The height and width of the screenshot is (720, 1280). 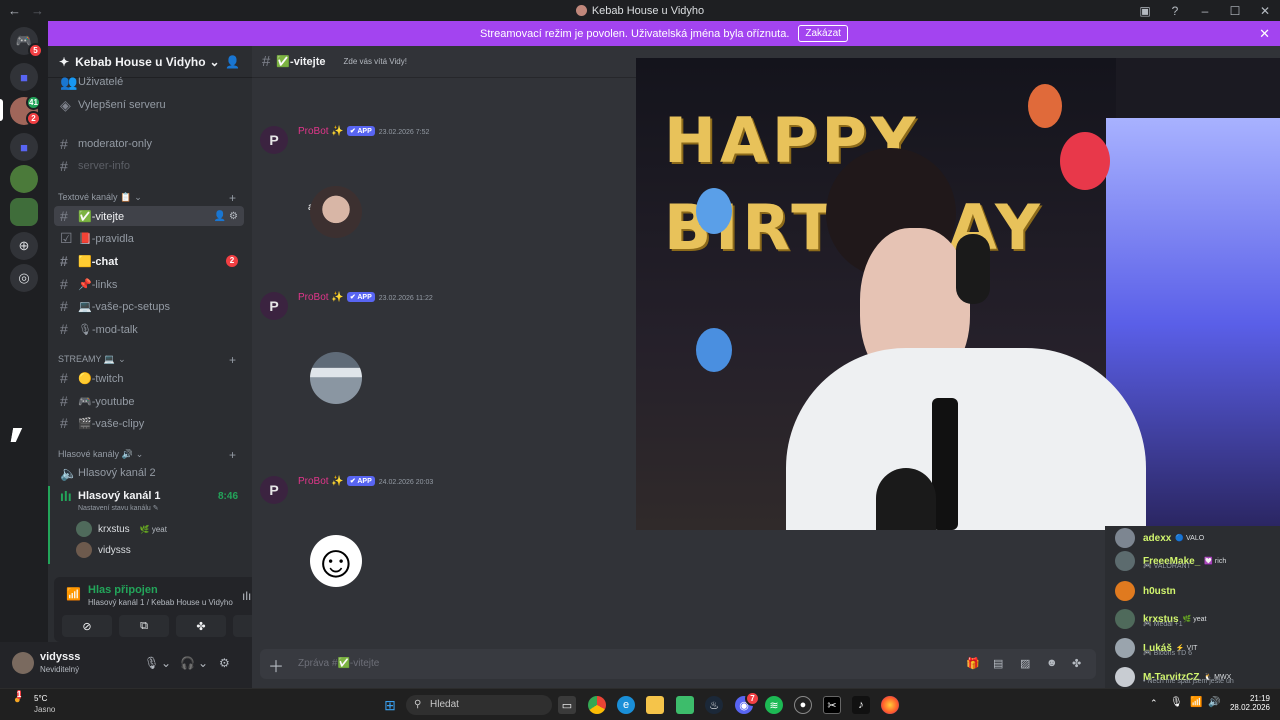 What do you see at coordinates (37, 10) in the screenshot?
I see `forward-arrow-icon: →` at bounding box center [37, 10].